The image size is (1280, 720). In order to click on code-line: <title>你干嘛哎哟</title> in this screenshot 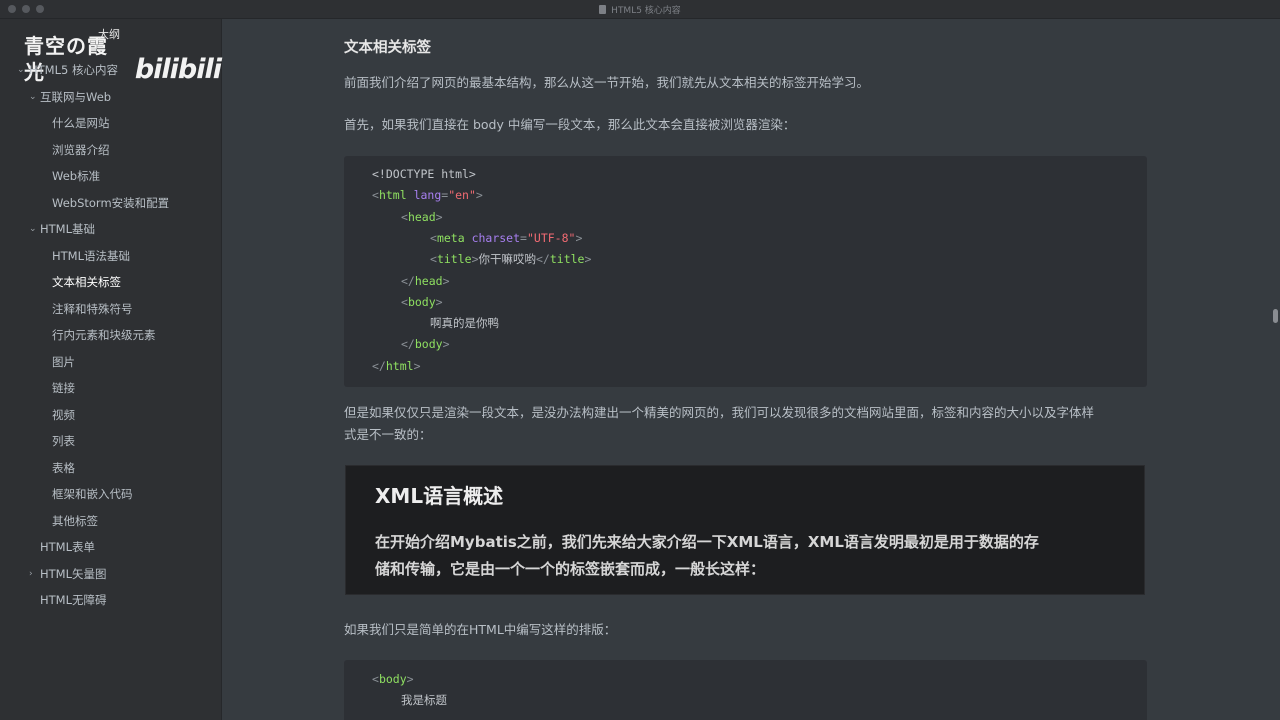, I will do `click(510, 259)`.